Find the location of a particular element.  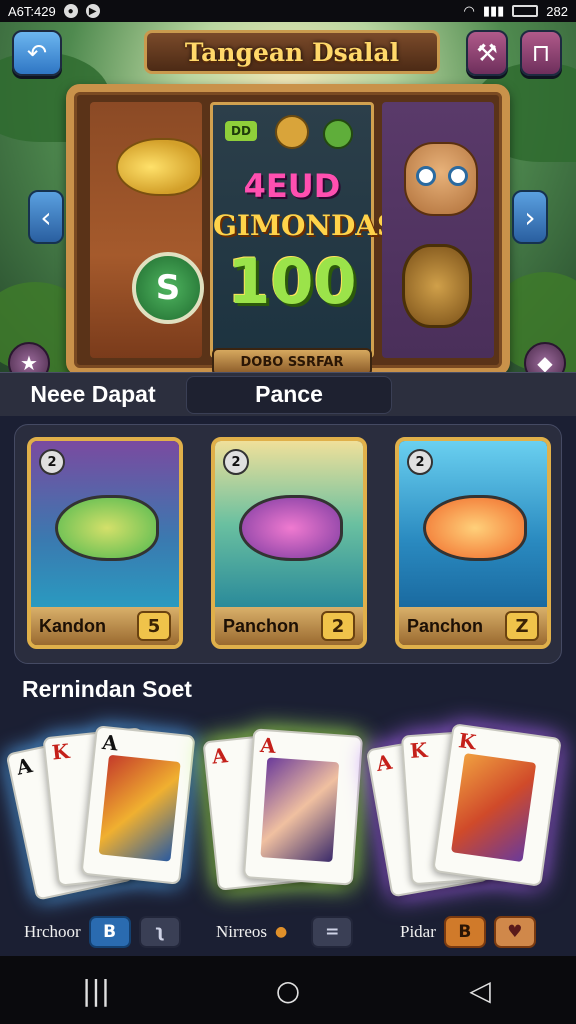

back-button: ↶ is located at coordinates (37, 53).